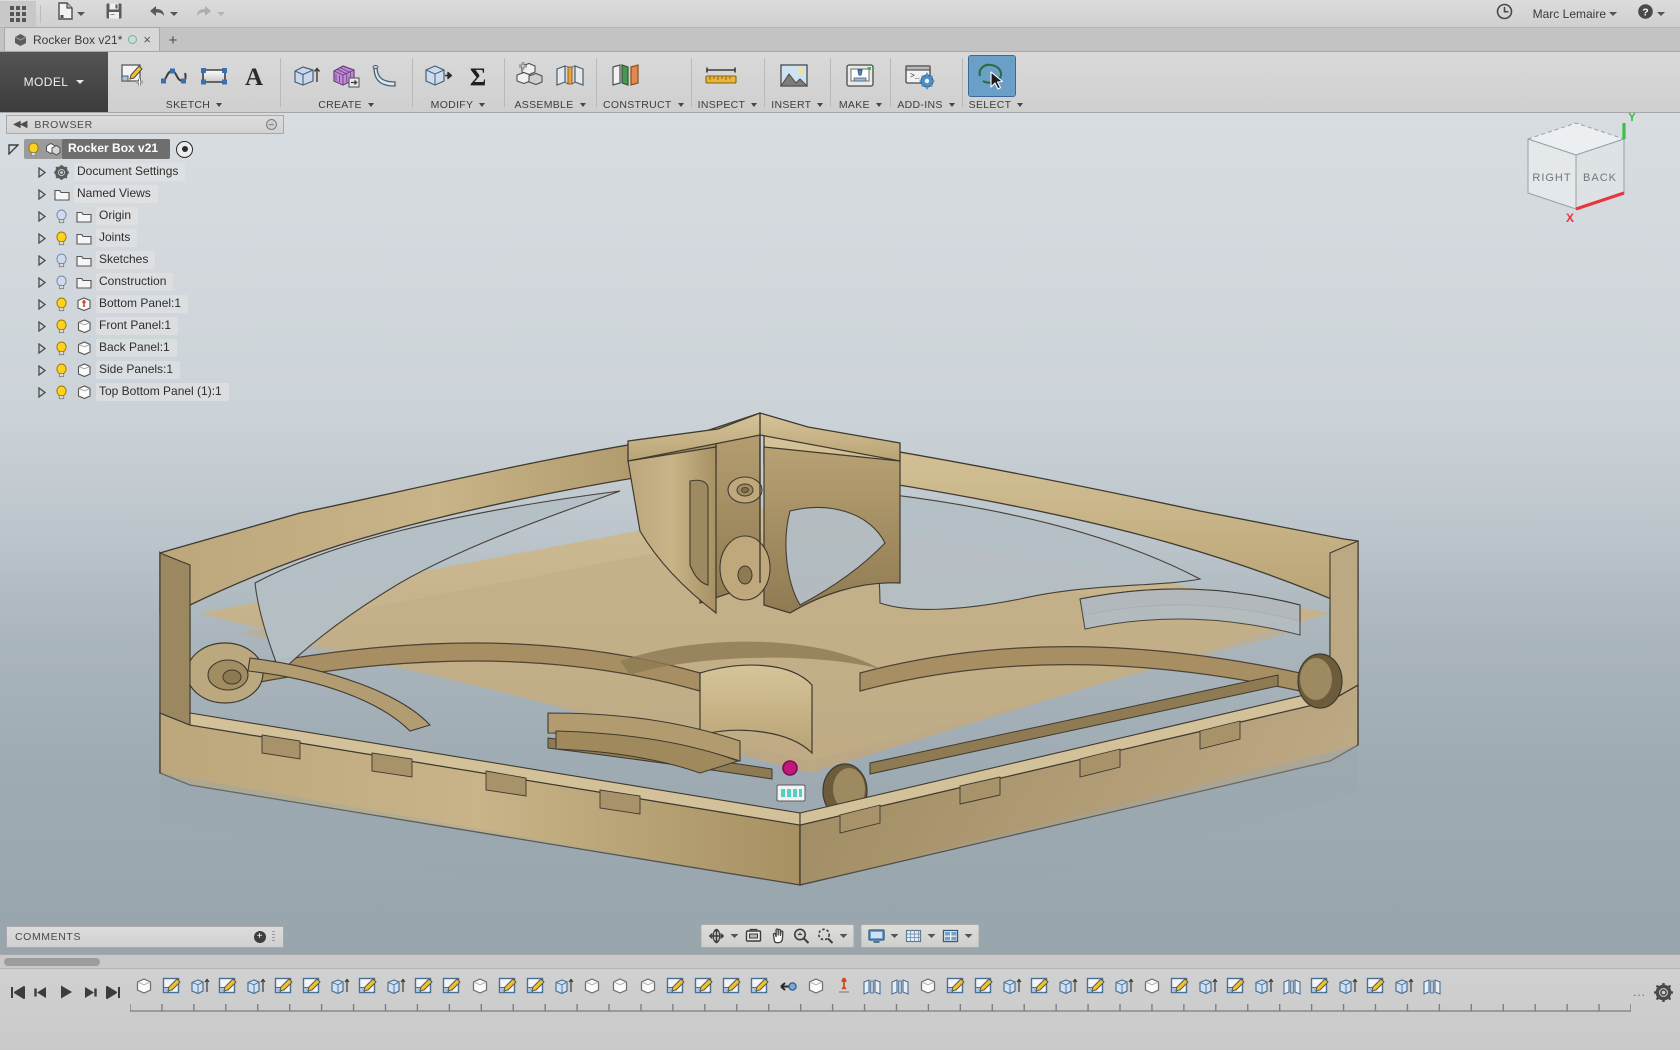 The width and height of the screenshot is (1680, 1050). Describe the element at coordinates (478, 76) in the screenshot. I see `tool-change-parameters: Σ` at that location.